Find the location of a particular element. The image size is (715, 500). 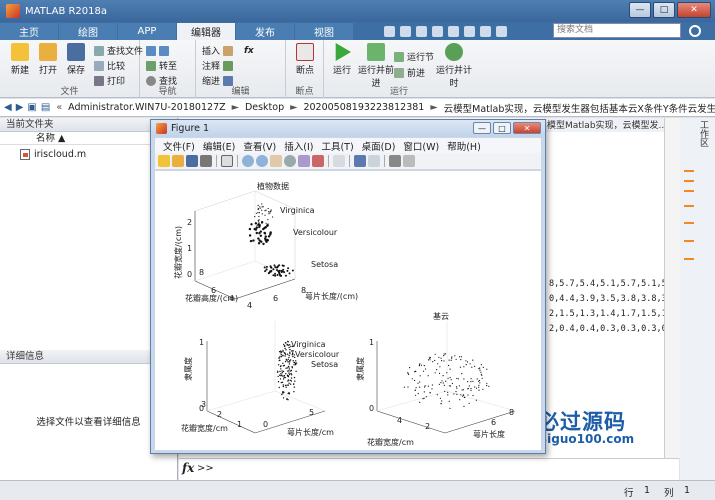

path-segment: Administrator.WIN7U-20180127Z is located at coordinates (147, 107).